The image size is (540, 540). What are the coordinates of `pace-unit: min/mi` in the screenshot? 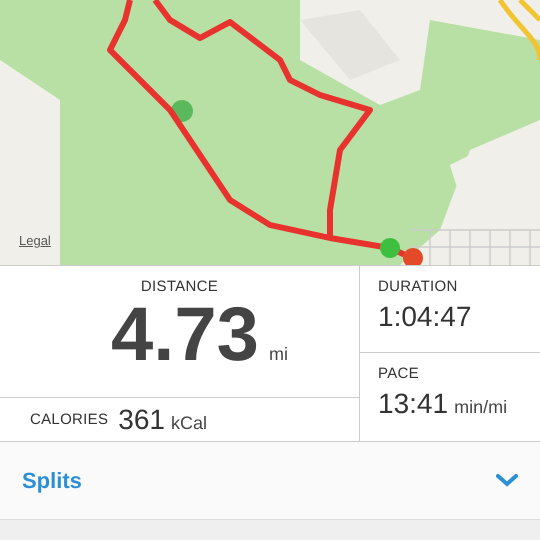 It's located at (481, 407).